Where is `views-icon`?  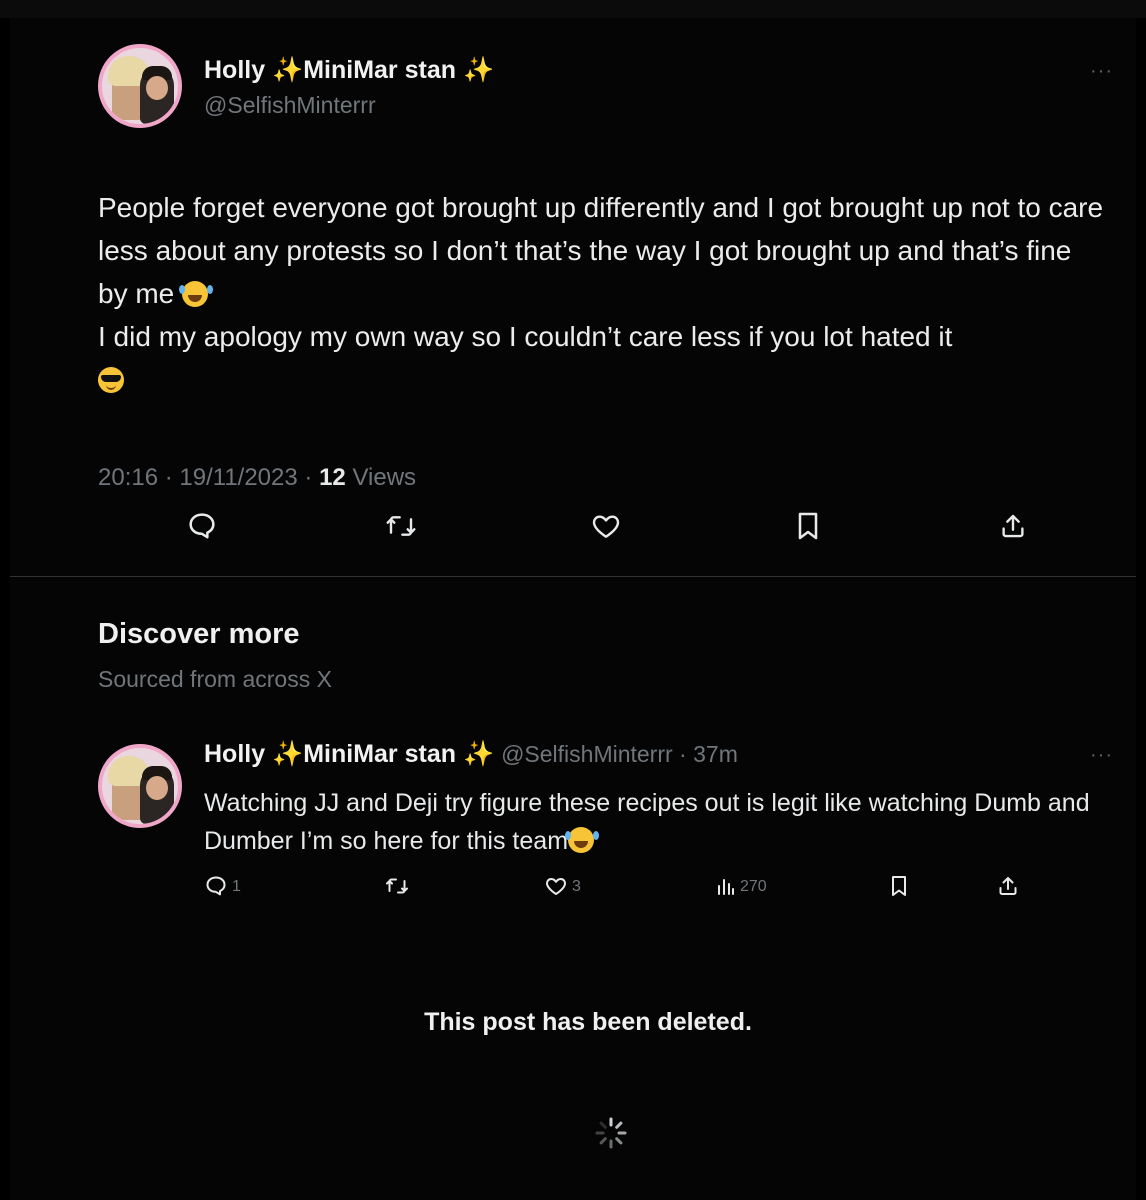
views-icon is located at coordinates (726, 887).